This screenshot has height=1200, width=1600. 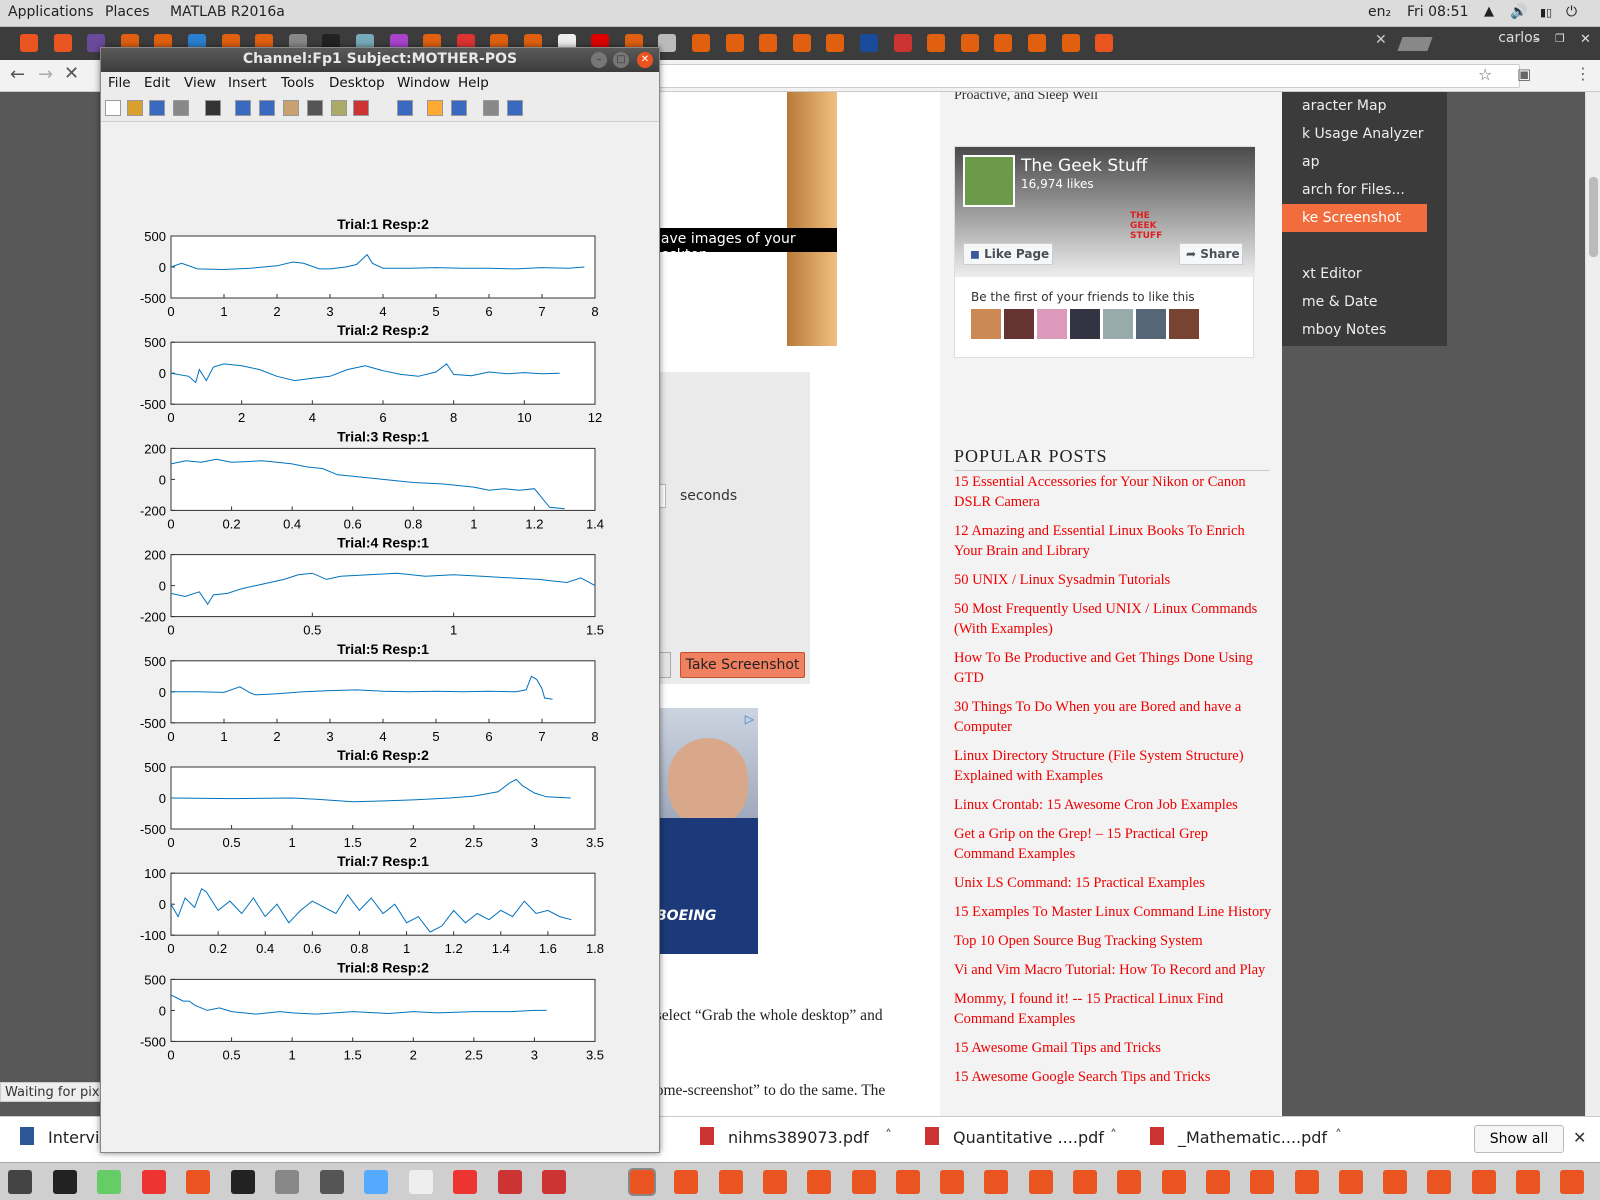 I want to click on stop-icon: ✕, so click(x=71, y=73).